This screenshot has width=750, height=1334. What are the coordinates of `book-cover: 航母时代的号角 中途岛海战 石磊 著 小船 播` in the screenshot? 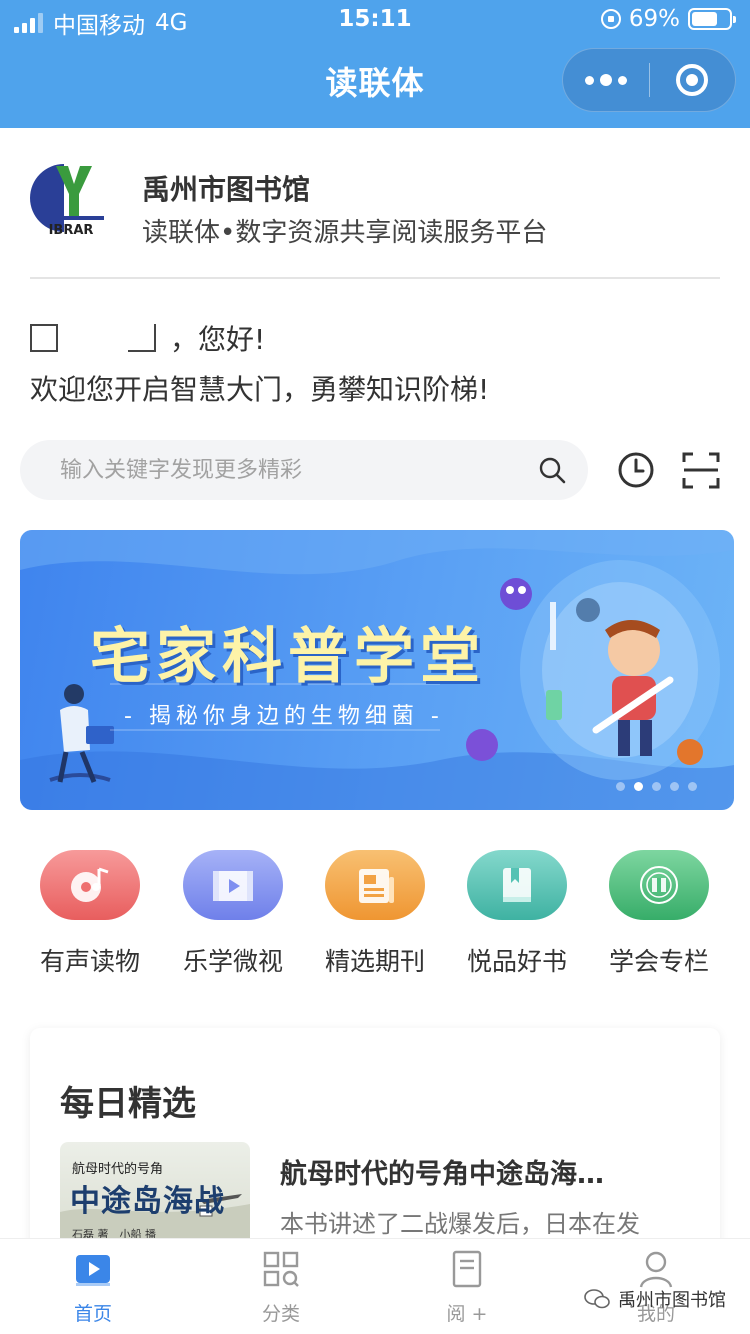 It's located at (155, 1197).